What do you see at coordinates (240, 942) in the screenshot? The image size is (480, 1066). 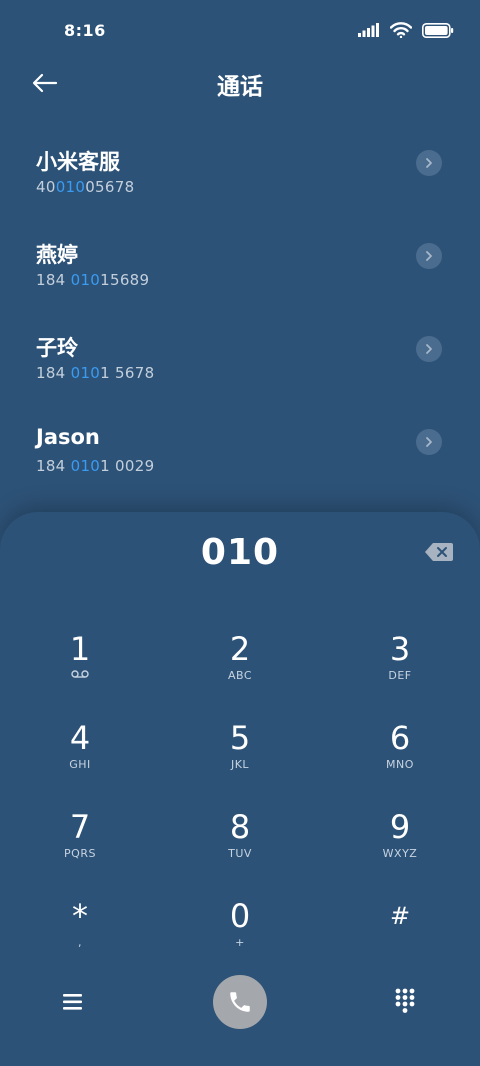 I see `key-letters: +` at bounding box center [240, 942].